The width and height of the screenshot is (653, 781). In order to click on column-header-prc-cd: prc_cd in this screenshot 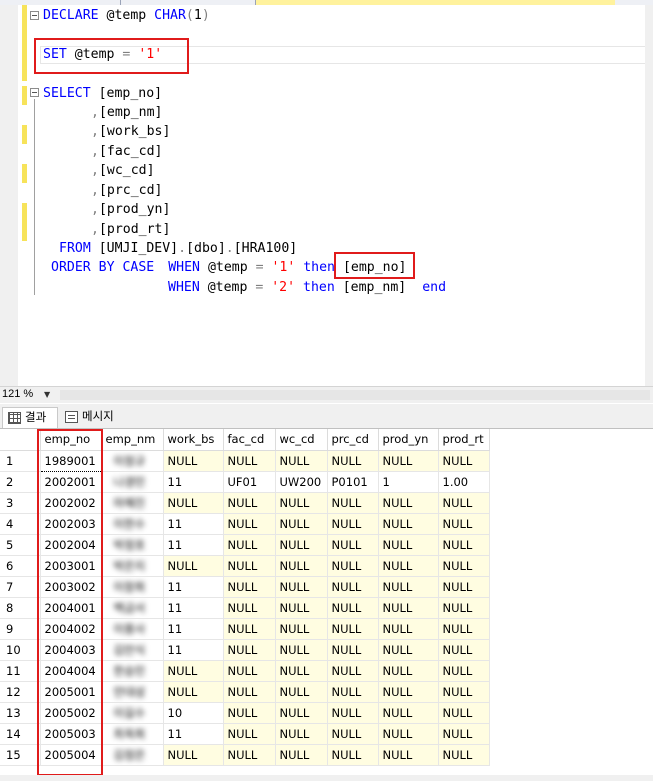, I will do `click(353, 440)`.